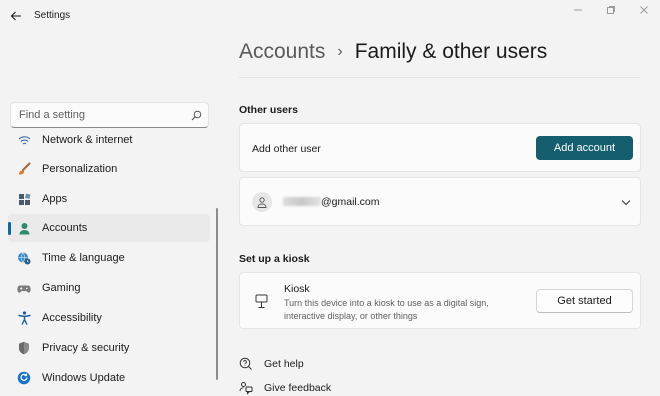  I want to click on sidebar-item-label: Apps, so click(55, 199).